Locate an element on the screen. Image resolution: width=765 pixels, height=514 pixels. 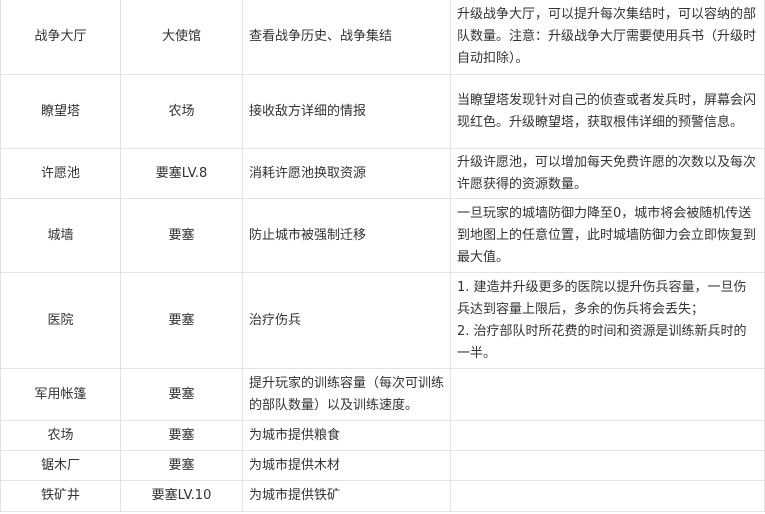
building-requirement: 要塞LV.8 is located at coordinates (181, 173).